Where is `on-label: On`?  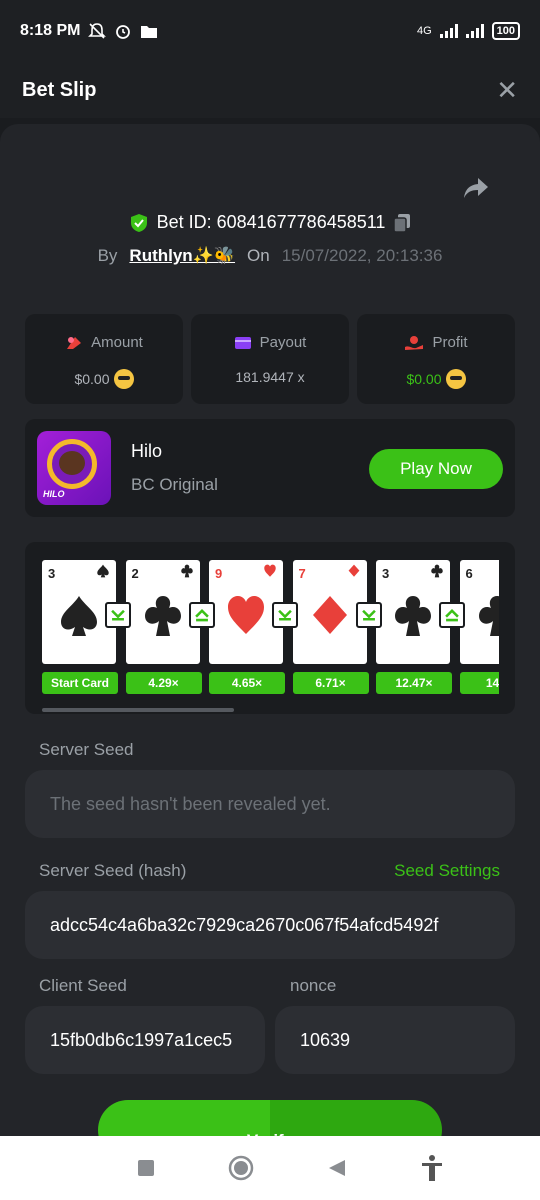
on-label: On is located at coordinates (258, 255).